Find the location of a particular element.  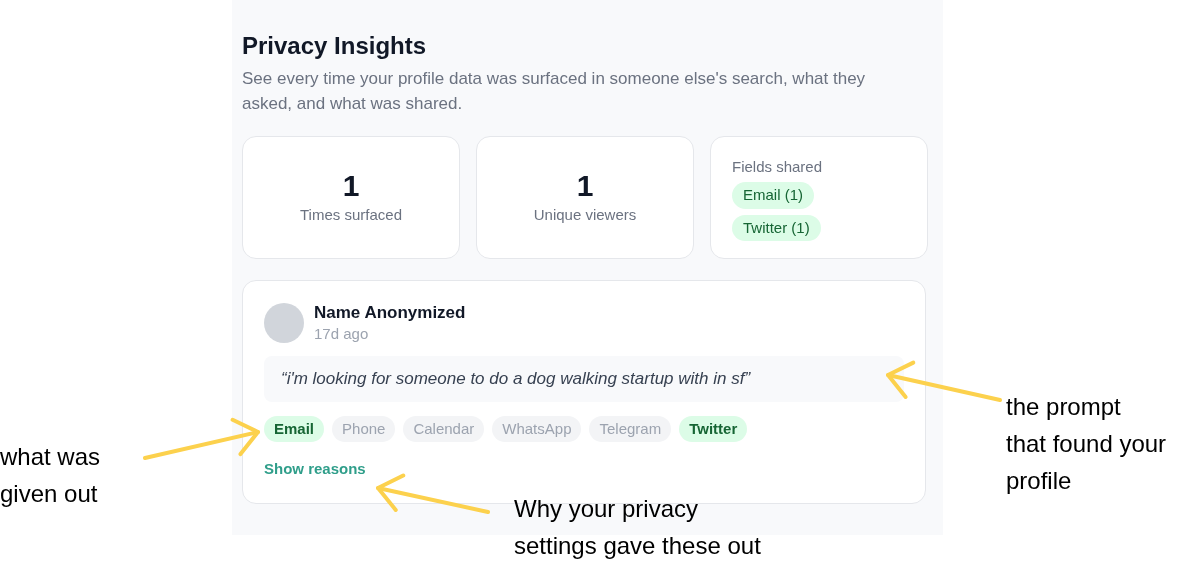

viewer-name: Name Anonymized is located at coordinates (390, 313).